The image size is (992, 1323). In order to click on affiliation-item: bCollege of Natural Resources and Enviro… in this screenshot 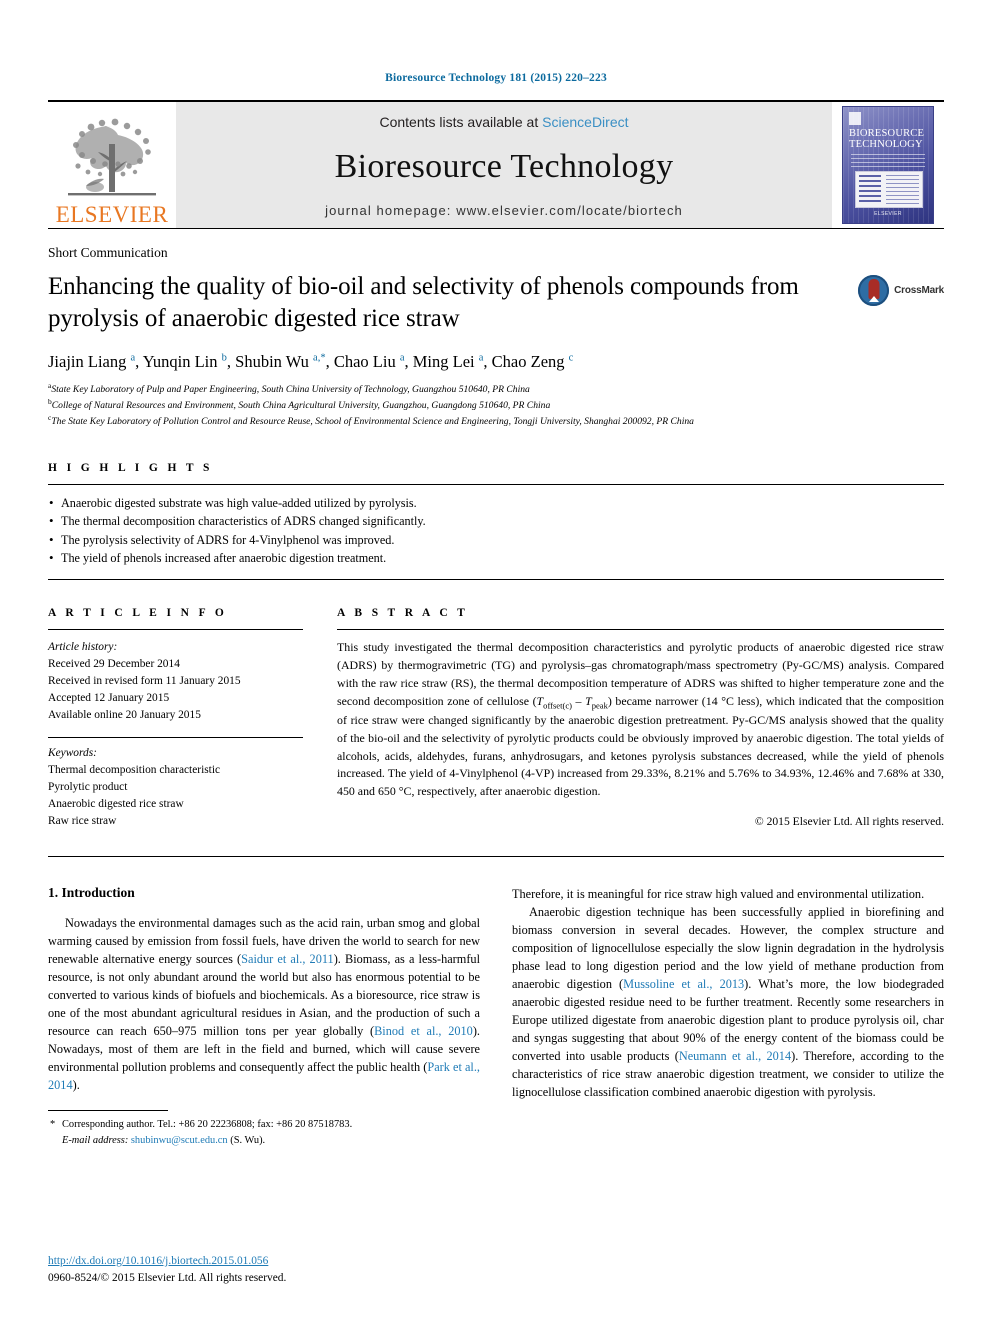, I will do `click(496, 405)`.